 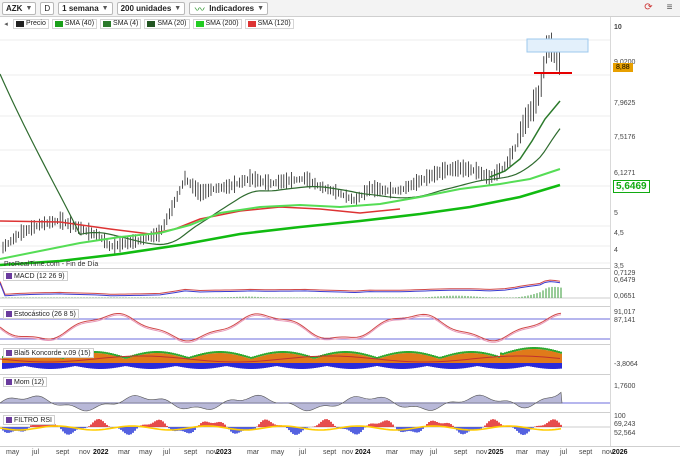 I want to click on indicator-tick: 0,0651, so click(x=625, y=296).